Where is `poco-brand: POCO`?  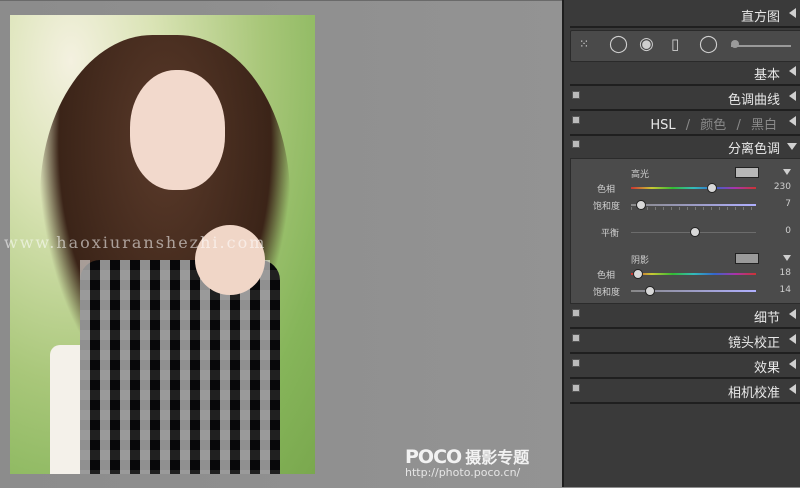
poco-brand: POCO is located at coordinates (433, 457).